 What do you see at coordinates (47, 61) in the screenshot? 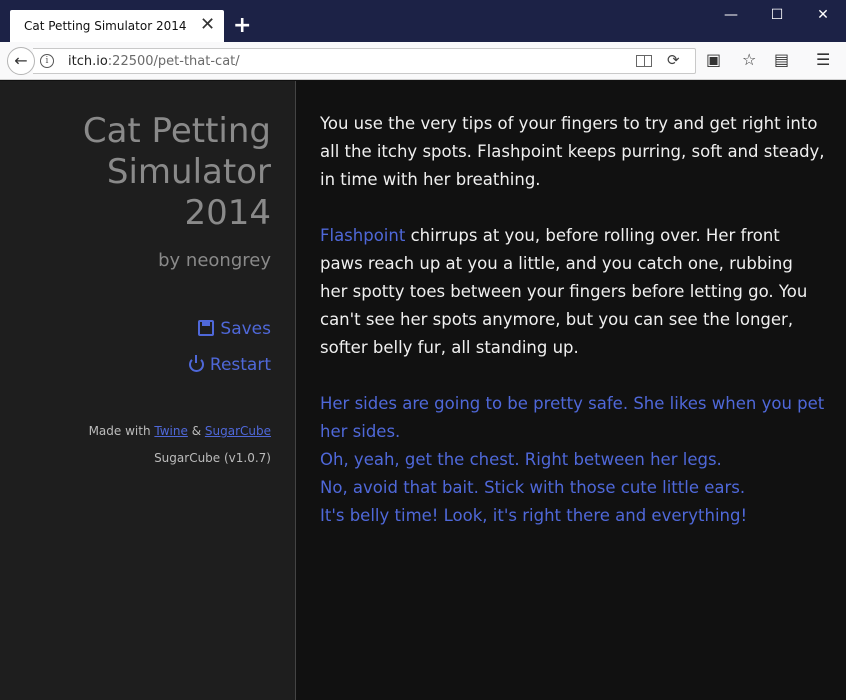
I see `site-info-icon: i` at bounding box center [47, 61].